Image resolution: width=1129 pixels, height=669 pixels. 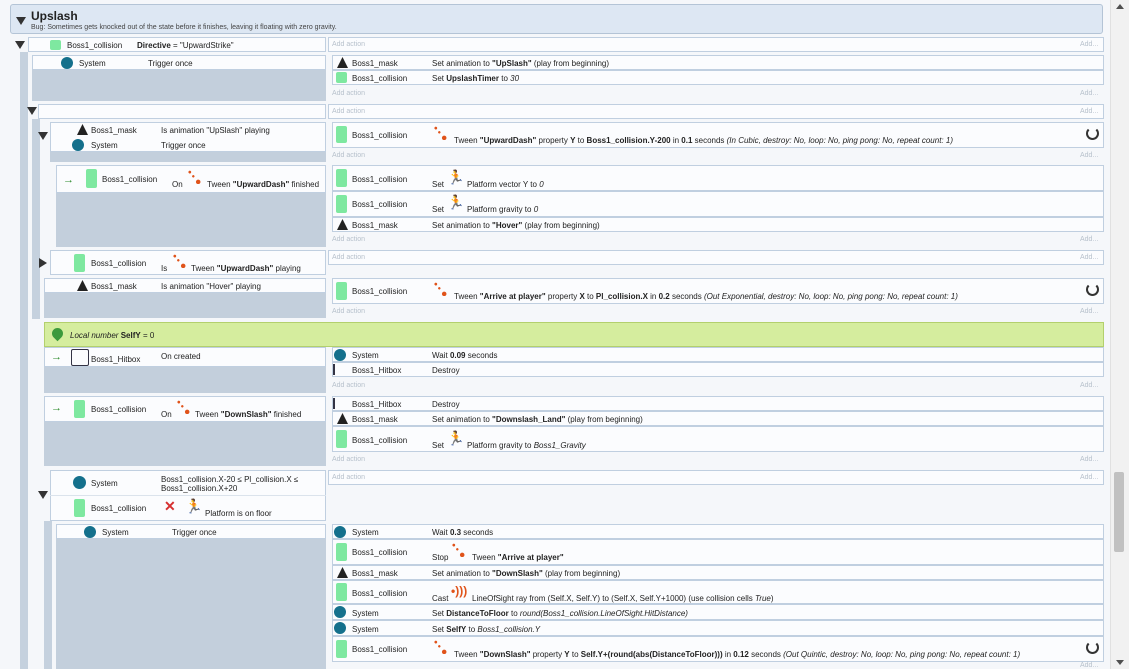 I want to click on condition-text: Platform is on floor, so click(x=238, y=513).